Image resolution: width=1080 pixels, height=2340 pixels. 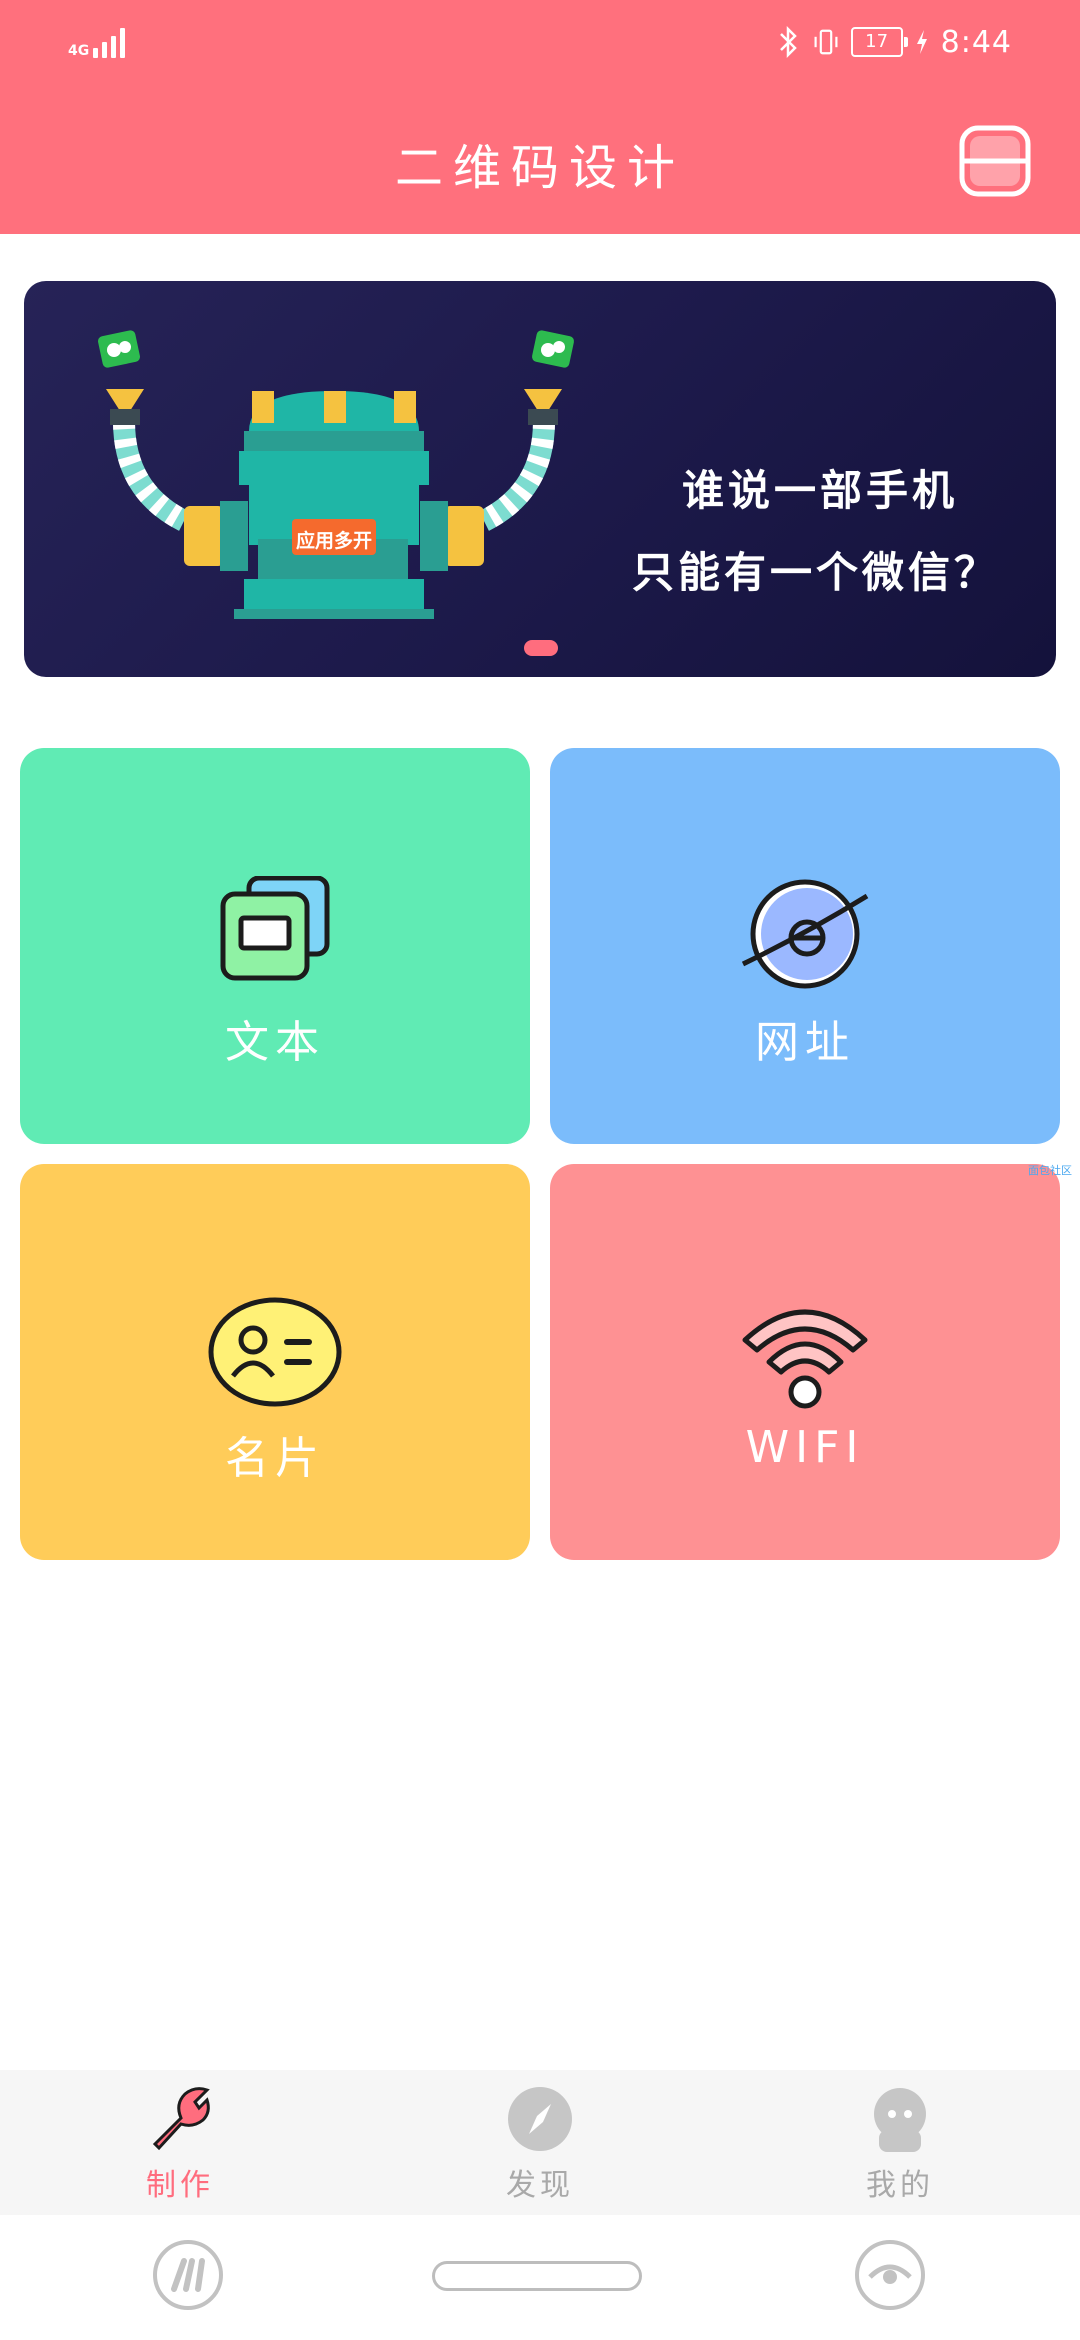 What do you see at coordinates (336, 474) in the screenshot?
I see `robot-illustration` at bounding box center [336, 474].